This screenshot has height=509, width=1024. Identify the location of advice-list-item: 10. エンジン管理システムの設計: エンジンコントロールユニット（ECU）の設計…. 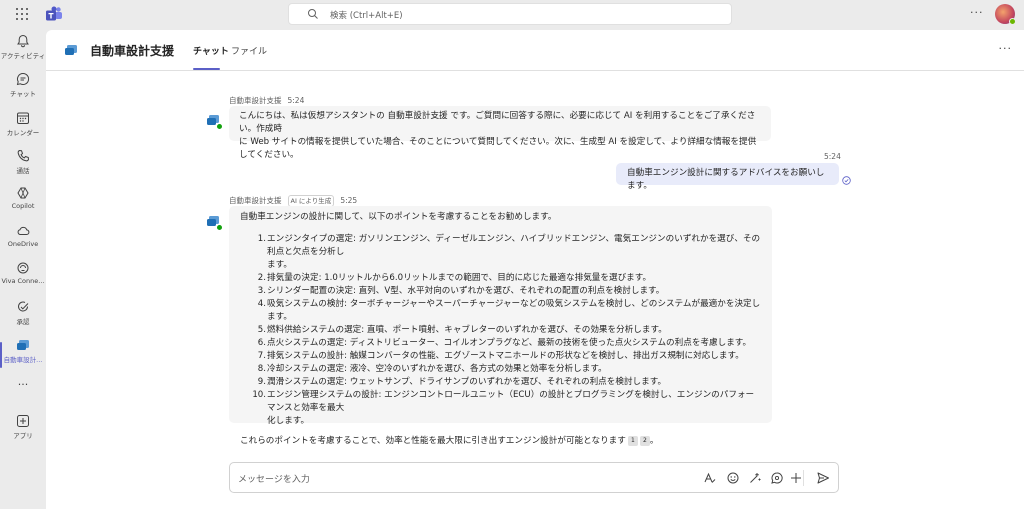
(500, 408).